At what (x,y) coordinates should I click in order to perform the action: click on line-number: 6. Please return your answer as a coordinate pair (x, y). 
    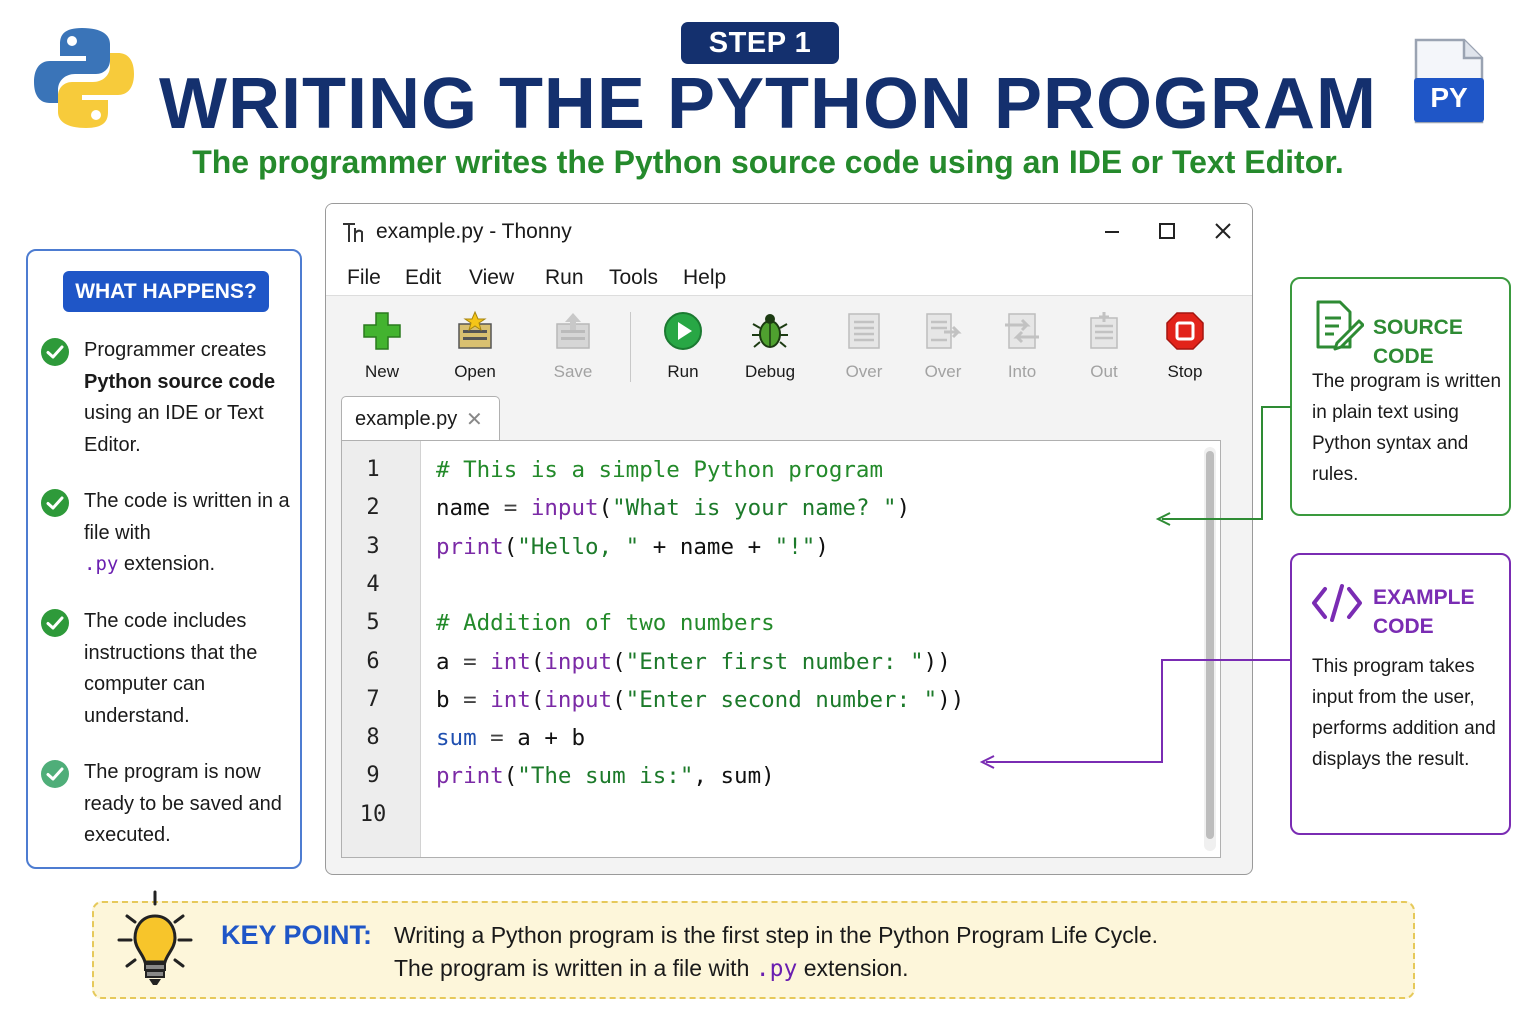
    Looking at the image, I should click on (373, 661).